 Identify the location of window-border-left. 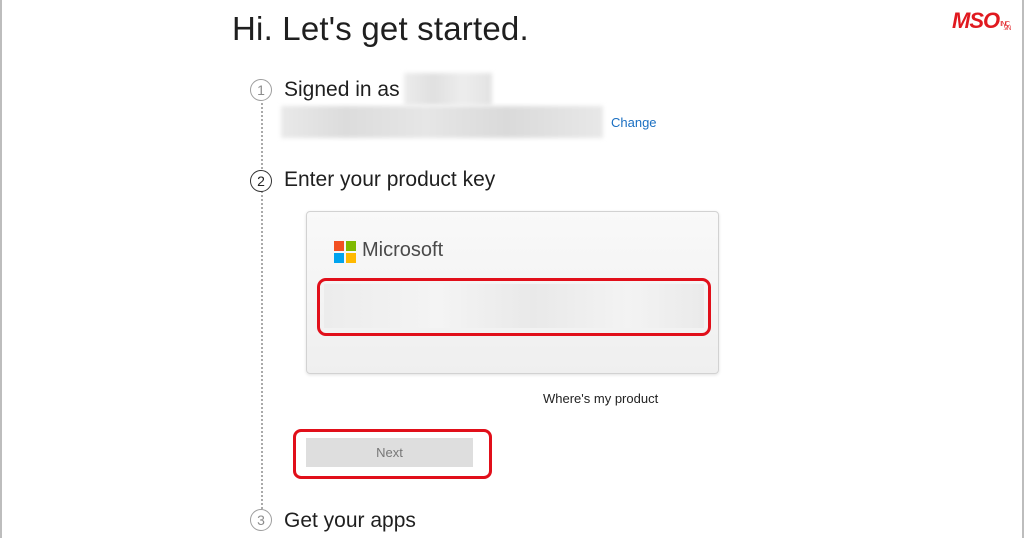
(1, 269).